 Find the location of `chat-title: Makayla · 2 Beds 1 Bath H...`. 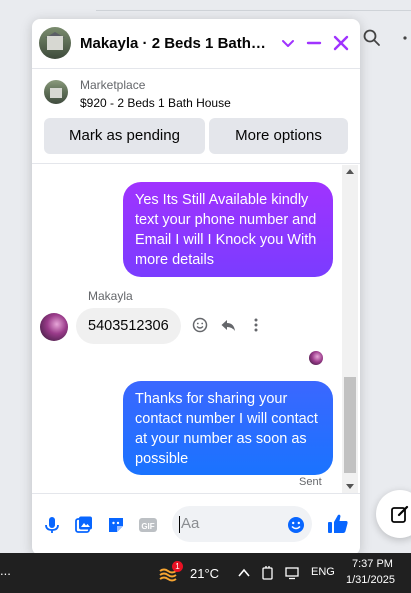

chat-title: Makayla · 2 Beds 1 Bath H... is located at coordinates (175, 43).